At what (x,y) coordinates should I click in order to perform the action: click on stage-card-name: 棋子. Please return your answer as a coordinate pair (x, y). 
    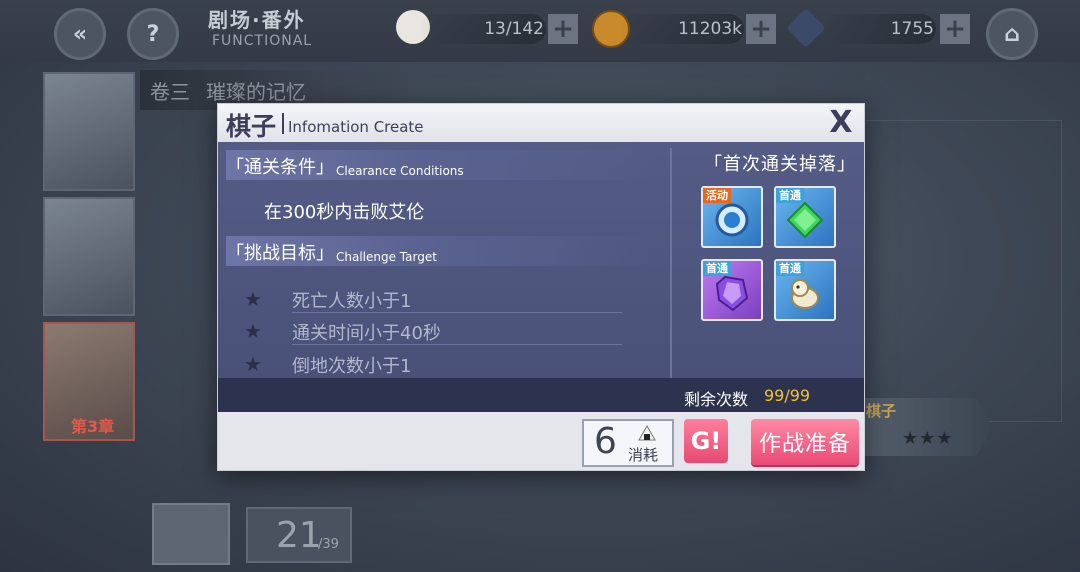
    Looking at the image, I should click on (881, 411).